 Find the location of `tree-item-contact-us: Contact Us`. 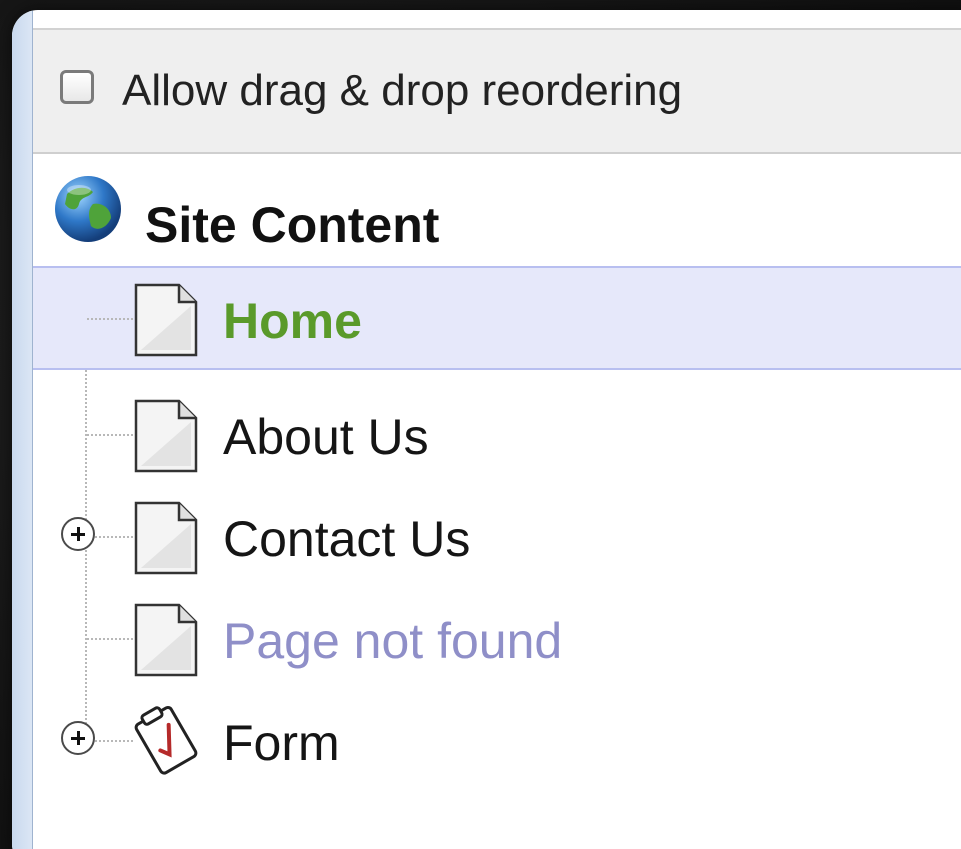

tree-item-contact-us: Contact Us is located at coordinates (497, 538).